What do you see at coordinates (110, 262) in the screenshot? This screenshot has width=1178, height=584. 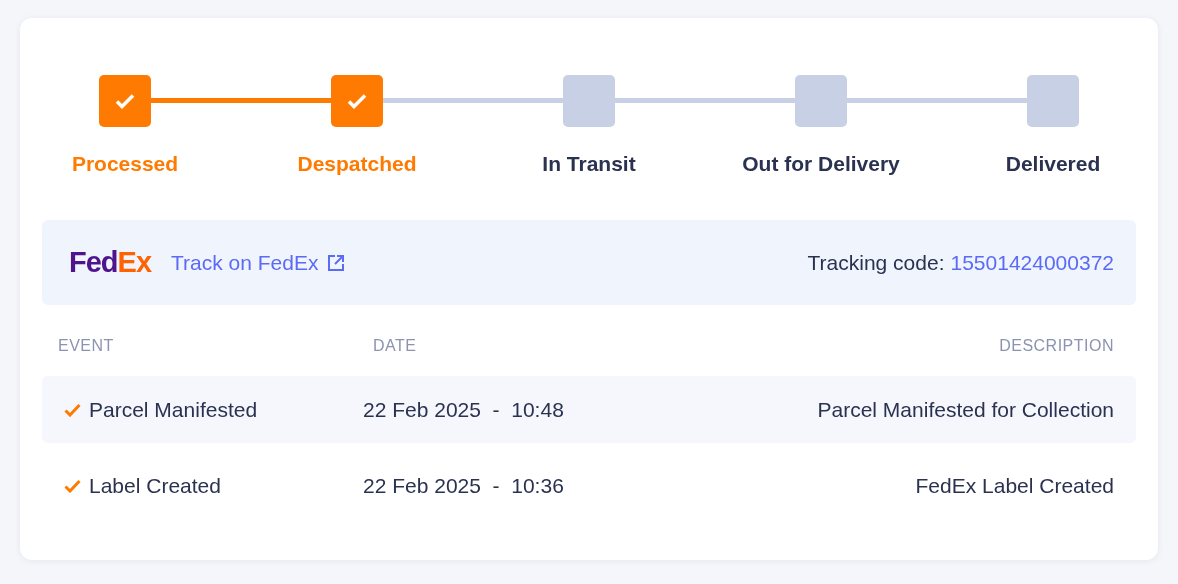 I see `carrier-logo: FedEx` at bounding box center [110, 262].